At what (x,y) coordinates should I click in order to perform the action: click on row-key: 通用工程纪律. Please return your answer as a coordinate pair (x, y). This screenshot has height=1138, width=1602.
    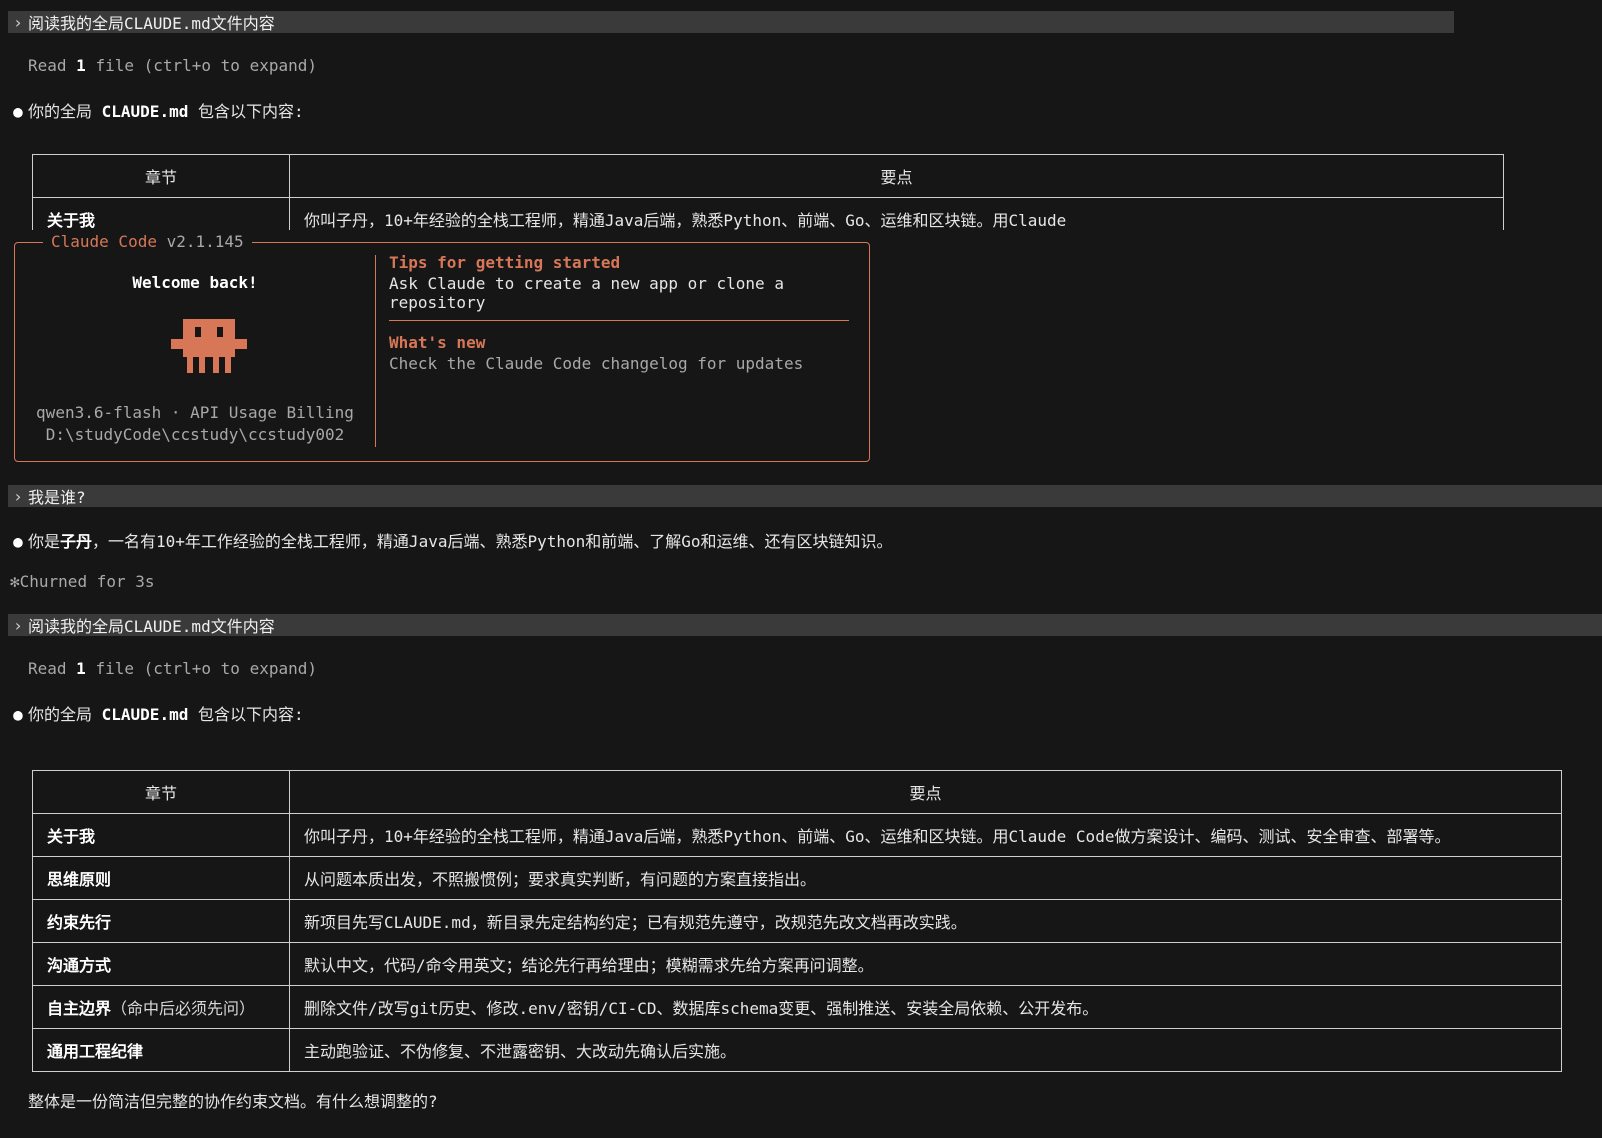
    Looking at the image, I should click on (161, 1050).